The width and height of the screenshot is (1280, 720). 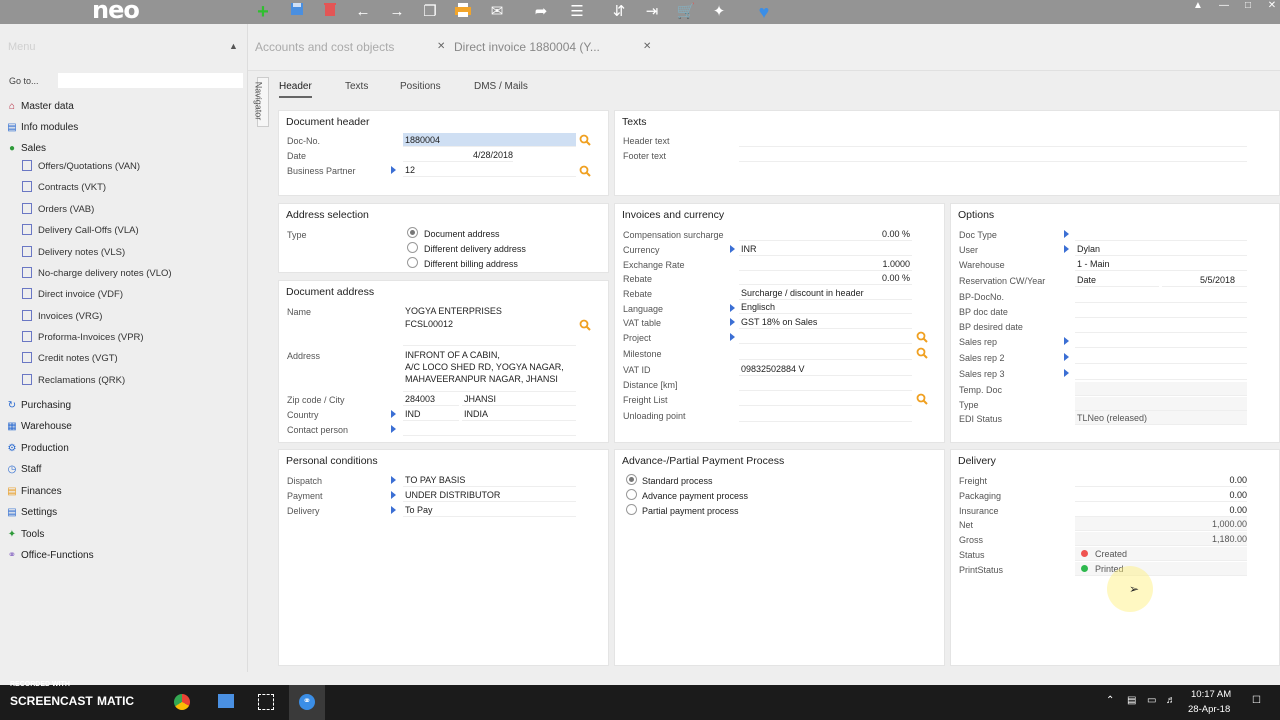 What do you see at coordinates (489, 170) in the screenshot?
I see `business-partner-field: 12` at bounding box center [489, 170].